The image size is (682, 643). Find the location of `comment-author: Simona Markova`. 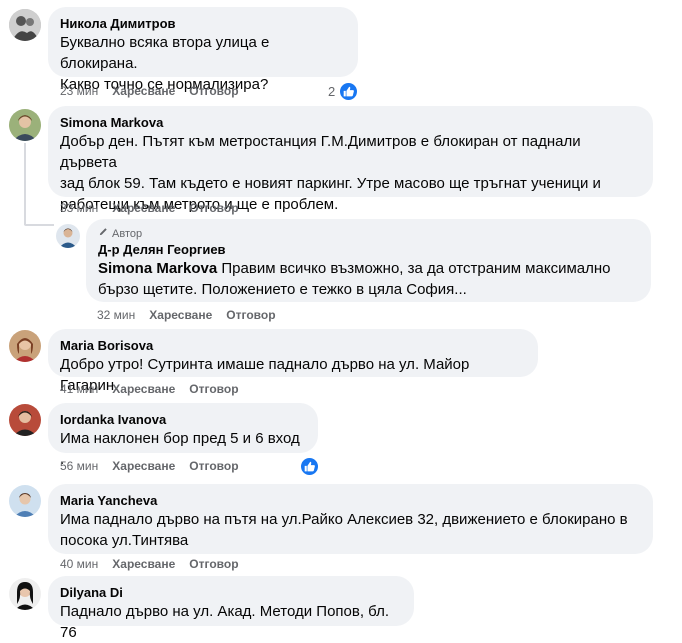

comment-author: Simona Markova is located at coordinates (350, 122).